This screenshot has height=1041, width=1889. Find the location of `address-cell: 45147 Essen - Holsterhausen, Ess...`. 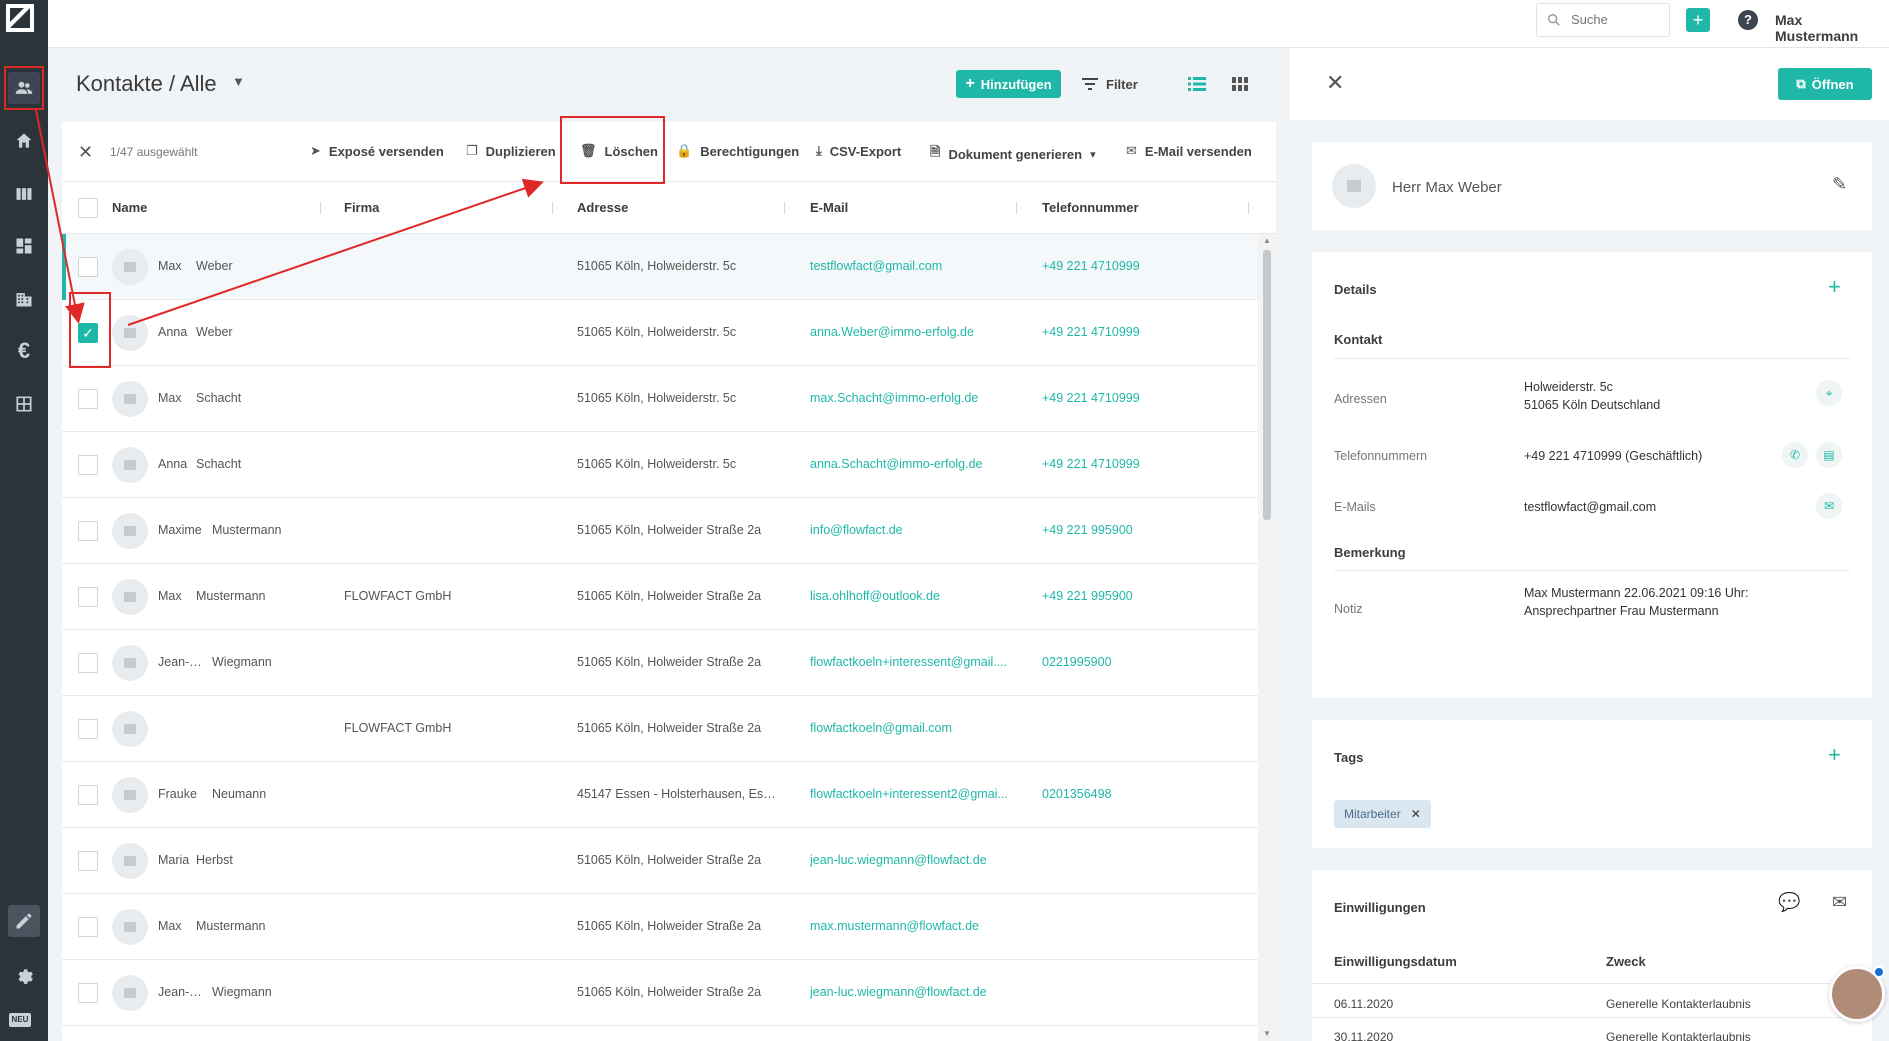

address-cell: 45147 Essen - Holsterhausen, Ess... is located at coordinates (677, 794).